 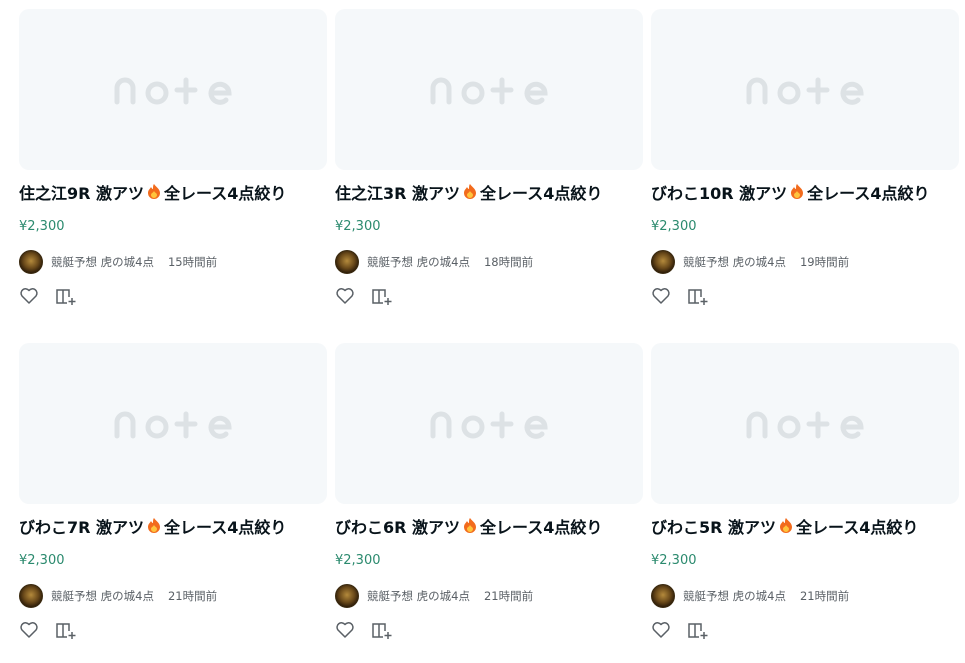 I want to click on card-meta: 競艇予想 虎の城4点 15時間前, so click(x=173, y=262).